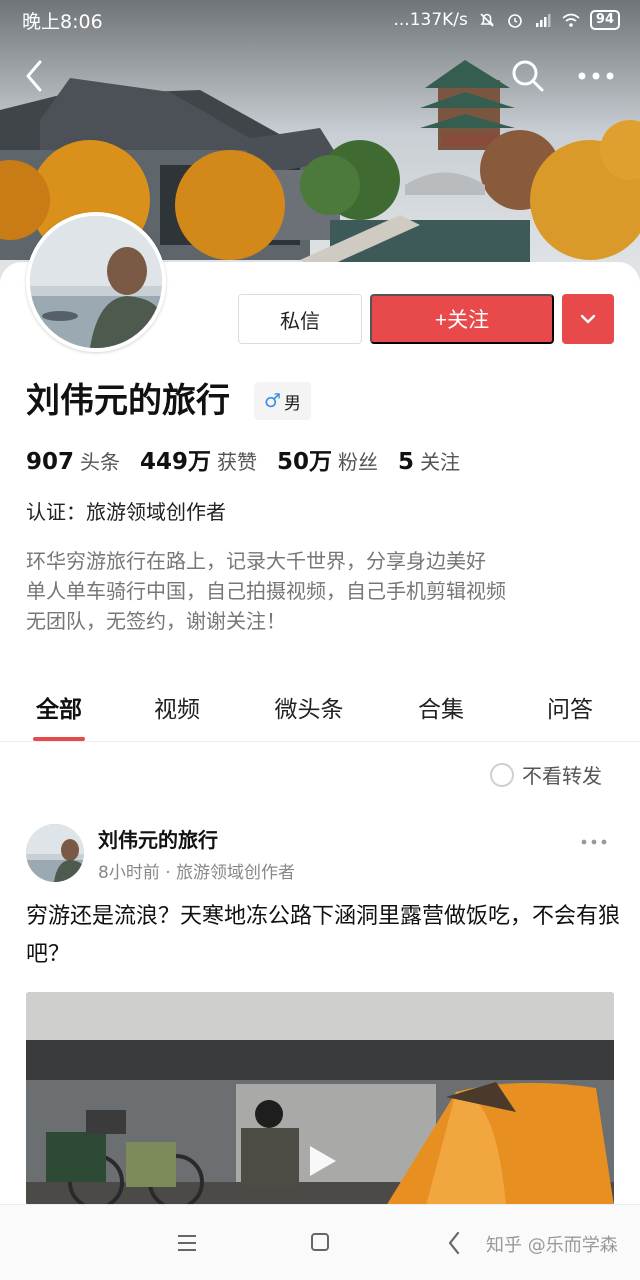 This screenshot has width=640, height=1280. I want to click on stat-following-label: 关注, so click(440, 460).